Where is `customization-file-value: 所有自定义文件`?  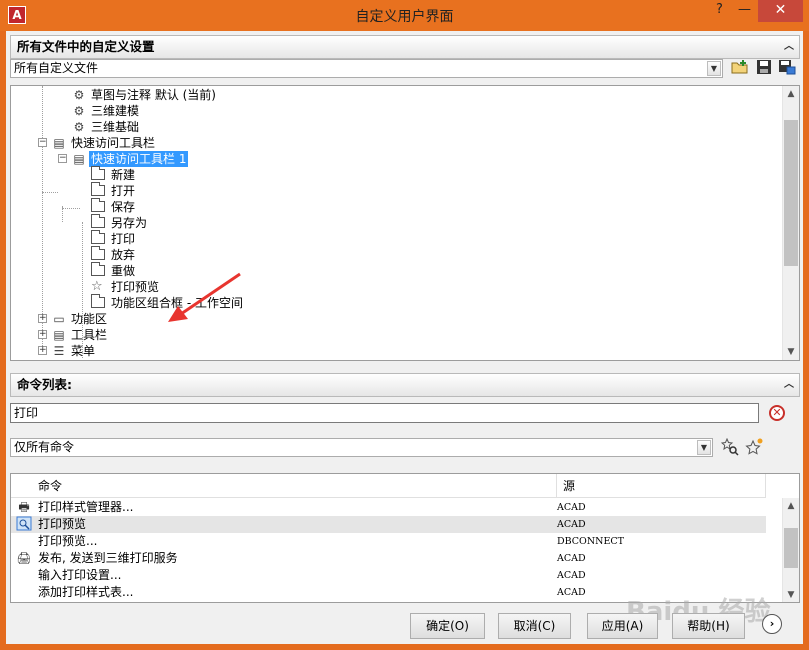 customization-file-value: 所有自定义文件 is located at coordinates (56, 68).